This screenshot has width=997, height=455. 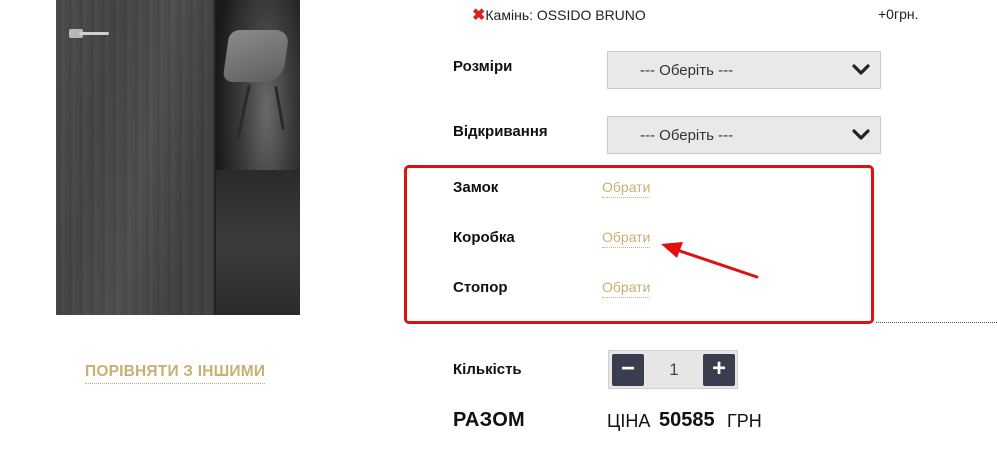 I want to click on stopper-choose-link: Обрати, so click(x=626, y=288).